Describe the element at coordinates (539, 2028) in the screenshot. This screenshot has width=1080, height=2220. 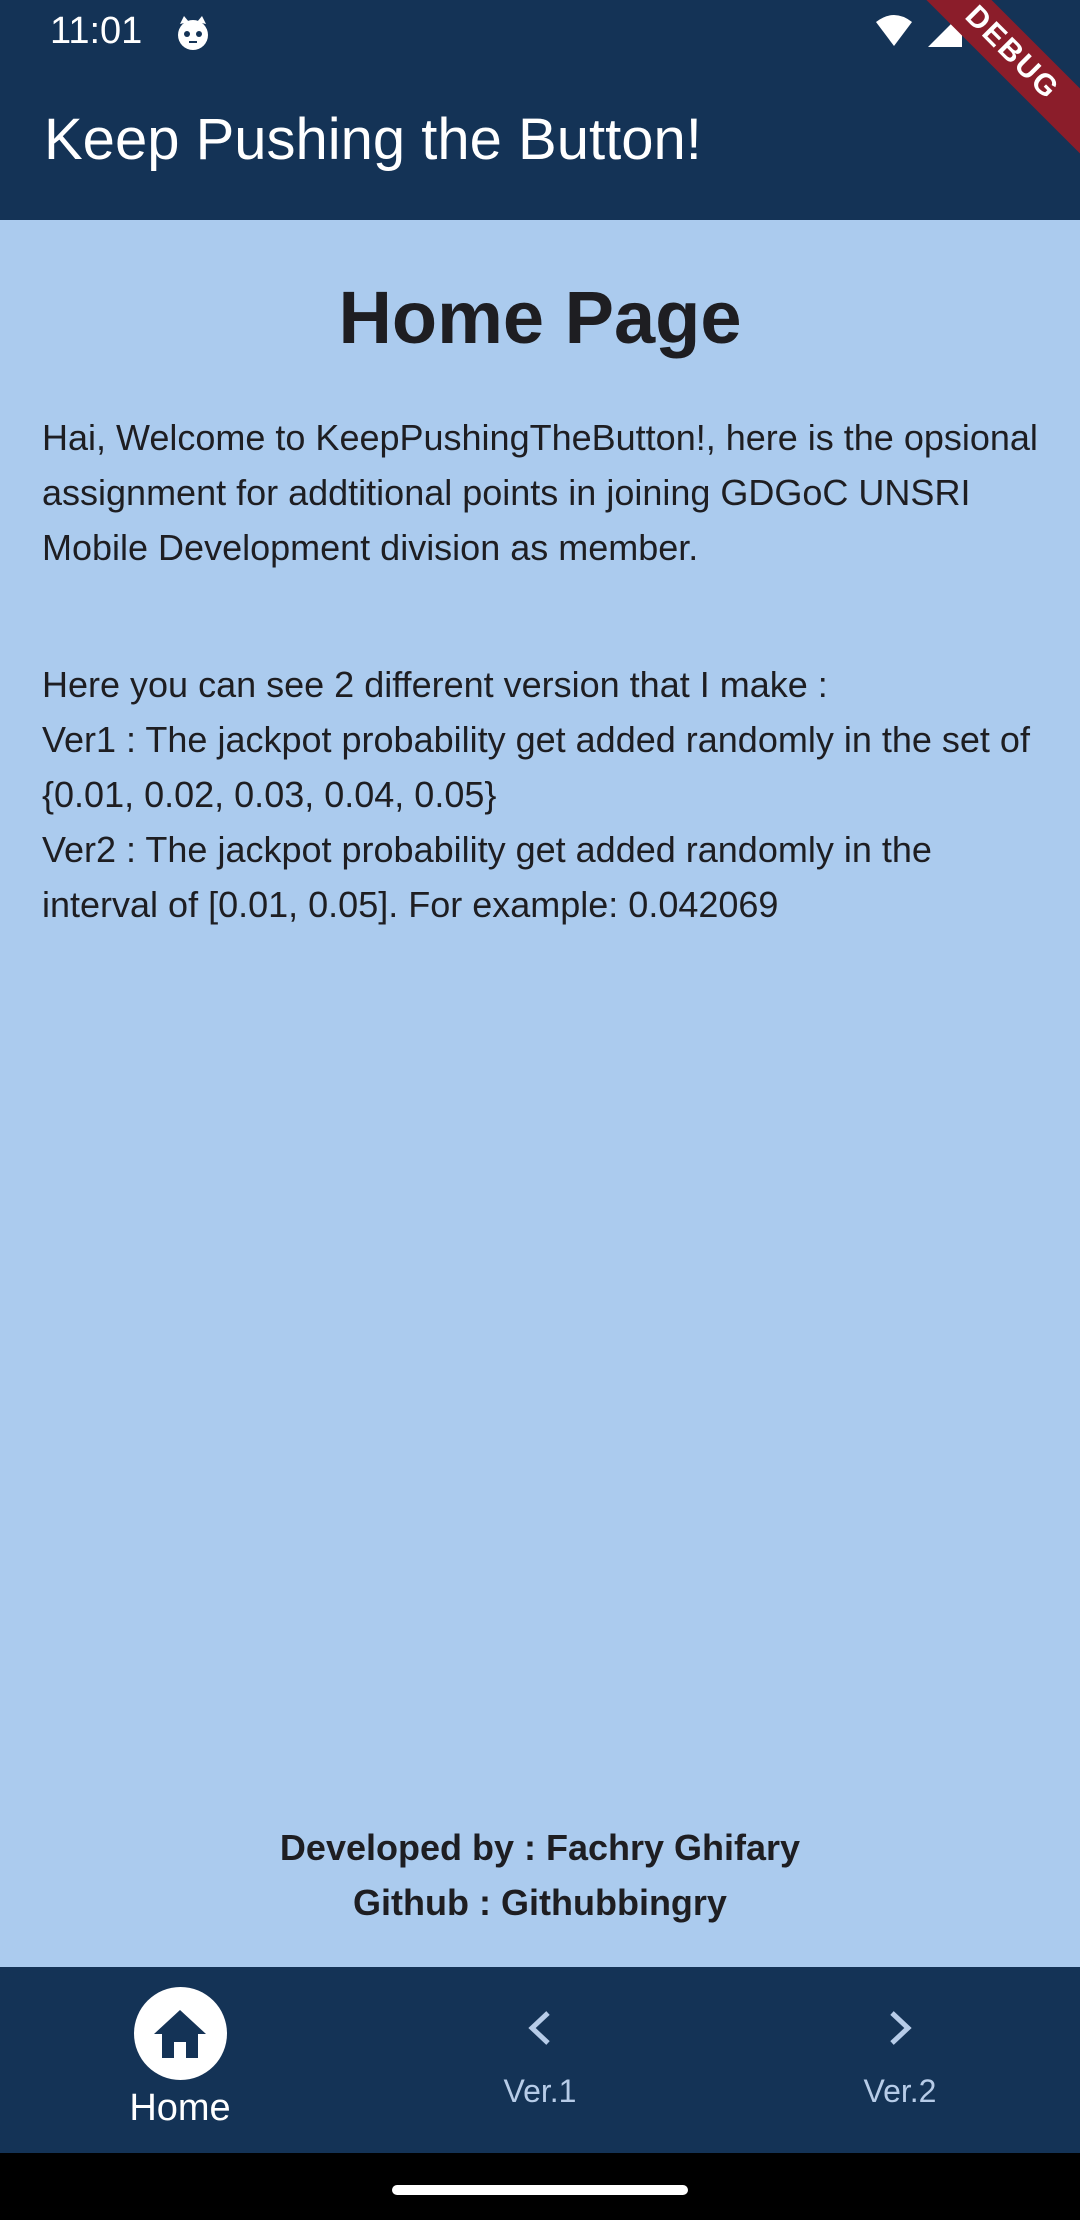
I see `chevron-left-icon` at that location.